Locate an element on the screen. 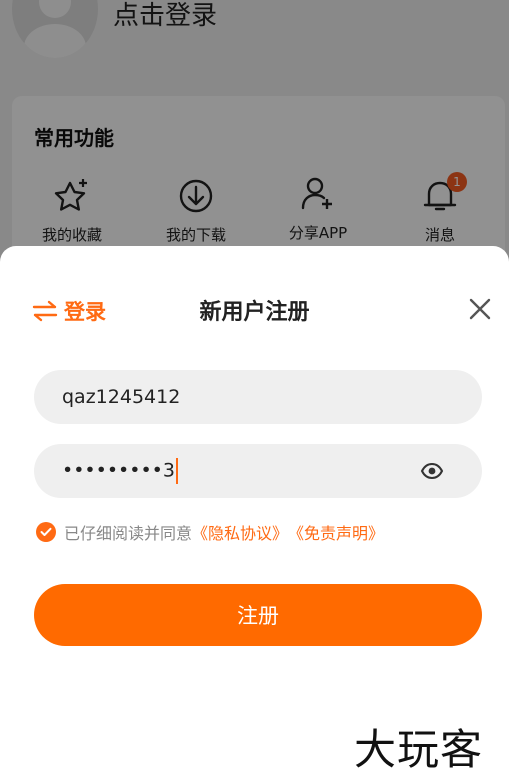  password-last-char: 3 is located at coordinates (168, 470).